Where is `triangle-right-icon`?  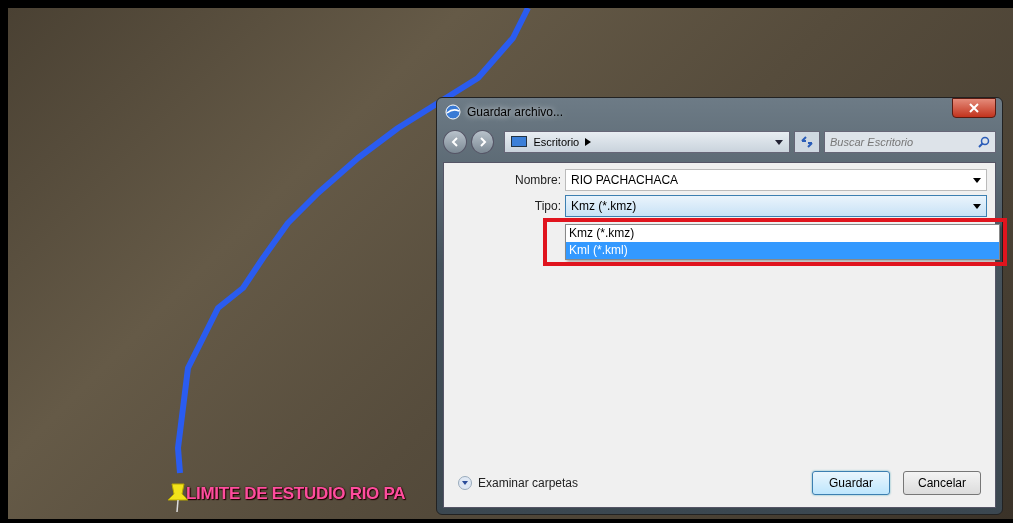 triangle-right-icon is located at coordinates (588, 142).